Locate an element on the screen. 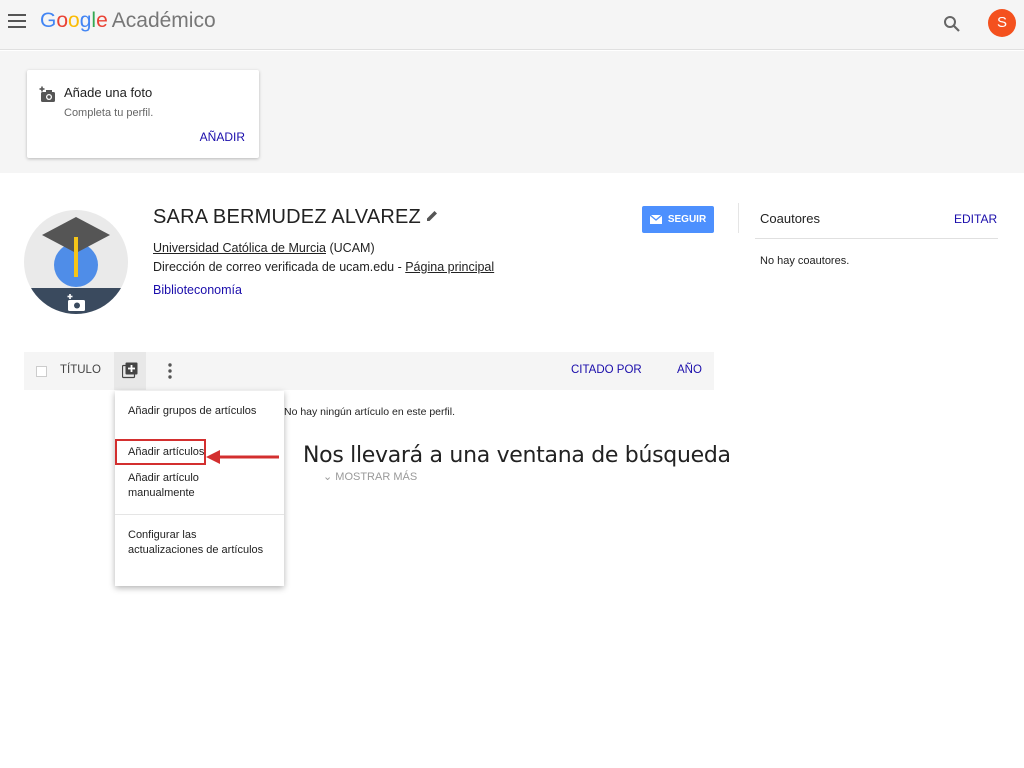 The width and height of the screenshot is (1024, 768). edit-coauthors-button: EDITAR is located at coordinates (975, 219).